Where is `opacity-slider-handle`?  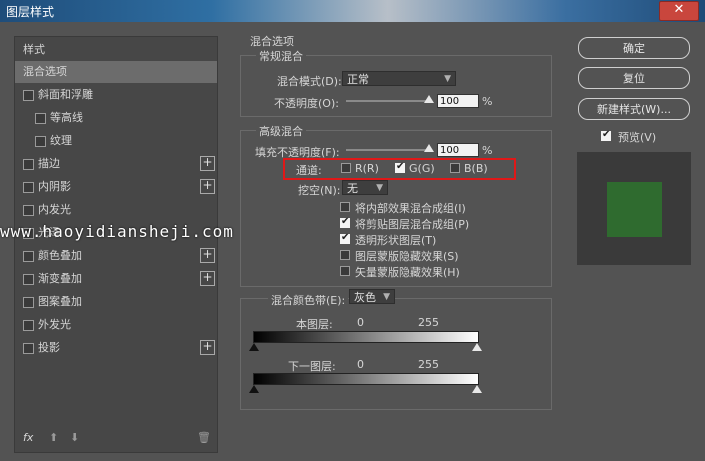
opacity-slider-handle is located at coordinates (429, 99).